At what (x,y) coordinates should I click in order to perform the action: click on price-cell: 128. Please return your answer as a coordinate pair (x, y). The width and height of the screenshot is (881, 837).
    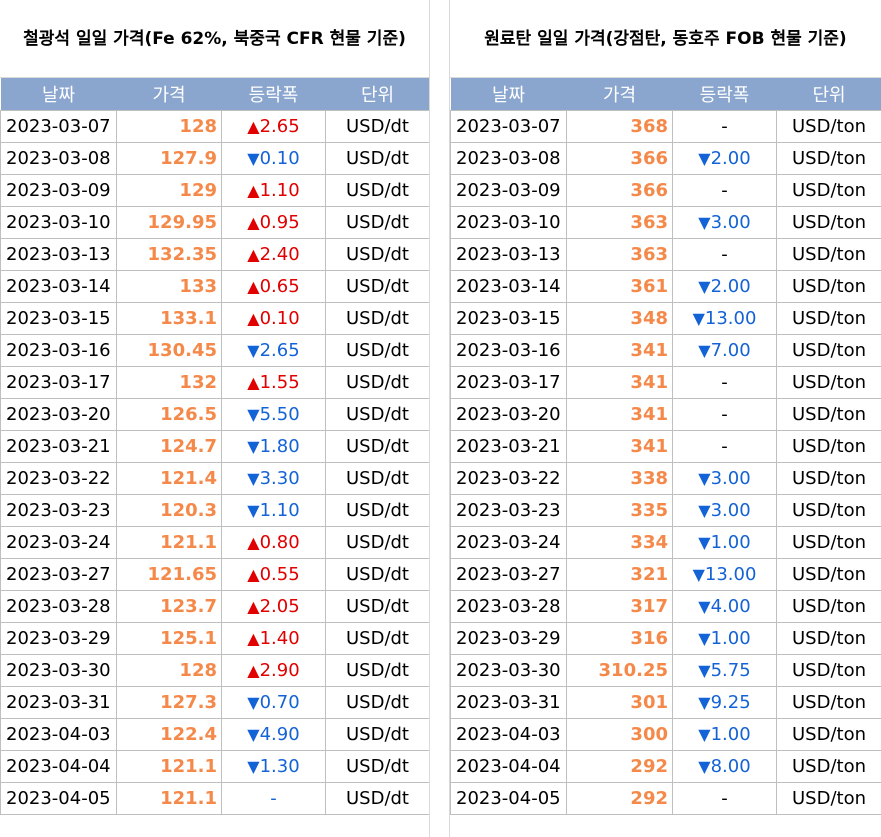
    Looking at the image, I should click on (169, 670).